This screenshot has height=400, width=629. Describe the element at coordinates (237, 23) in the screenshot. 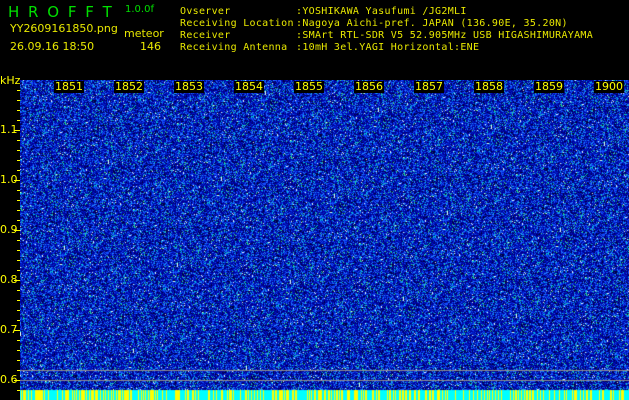

I see `info-label: Receiving Location` at that location.